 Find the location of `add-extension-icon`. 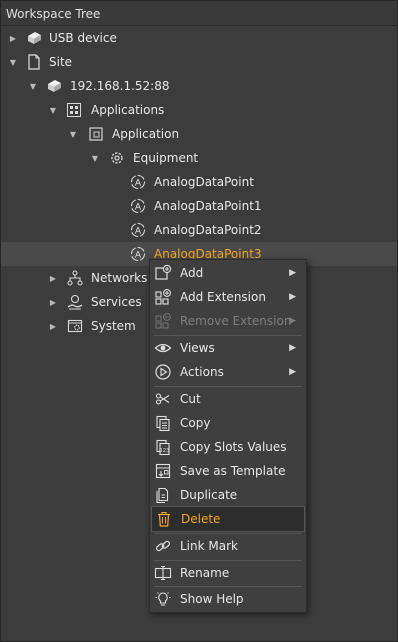

add-extension-icon is located at coordinates (163, 297).